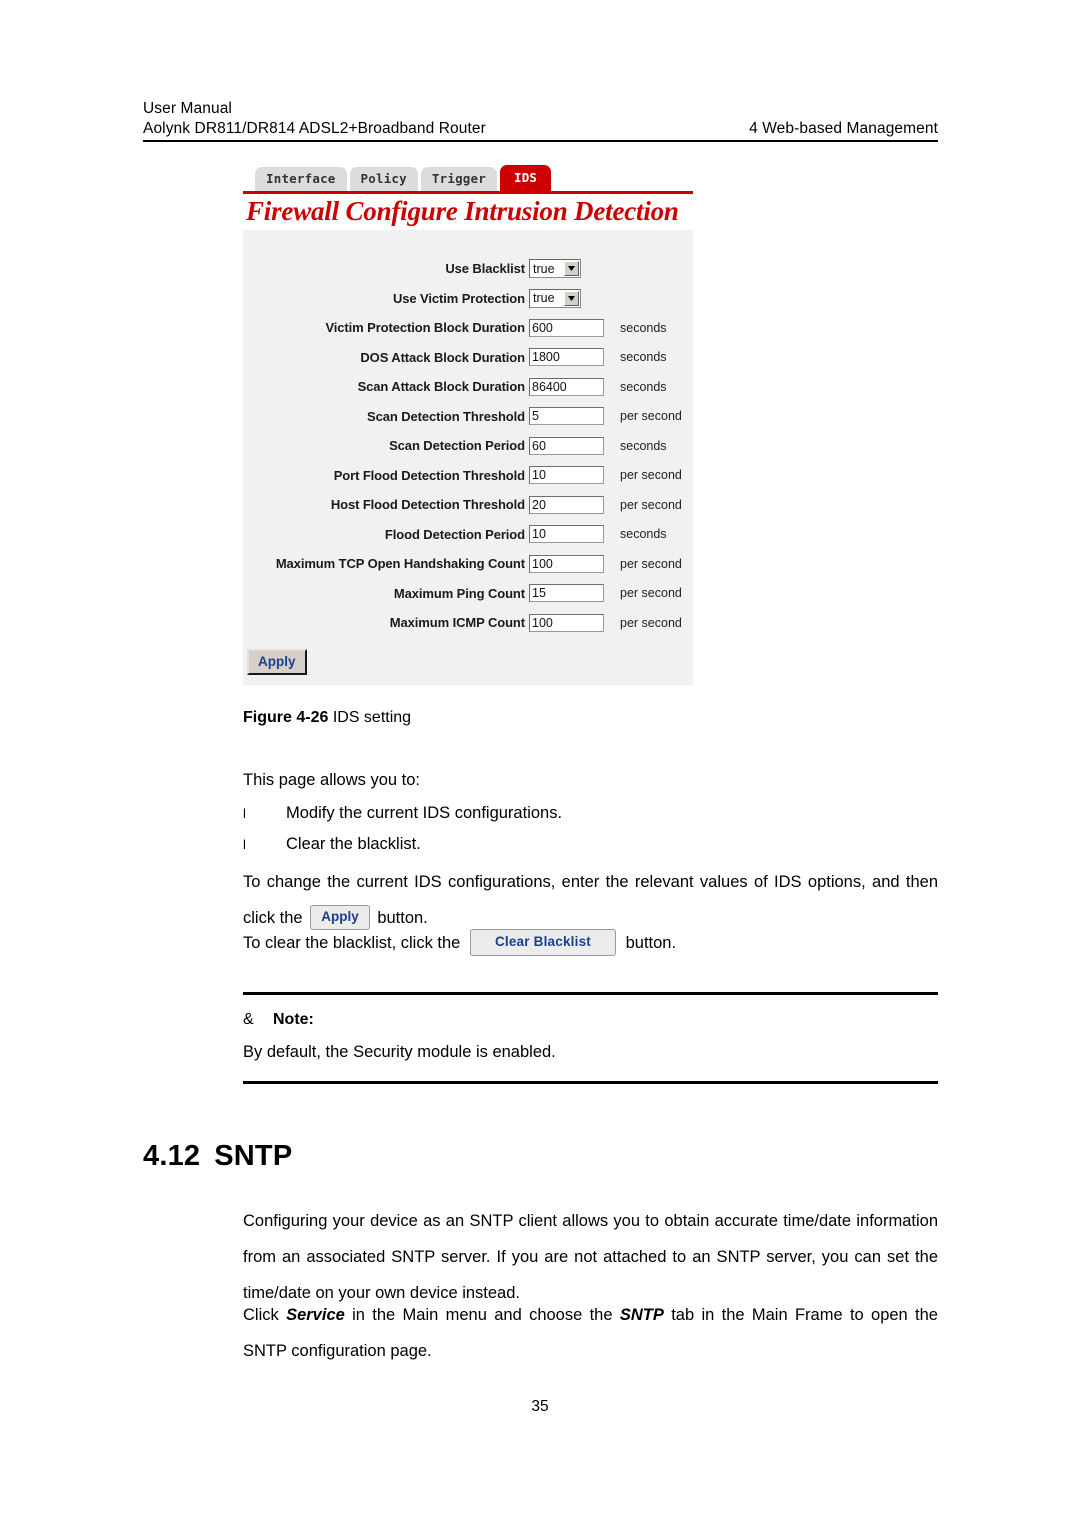 The height and width of the screenshot is (1526, 1080). I want to click on input-scan-detection-period: 60, so click(566, 445).